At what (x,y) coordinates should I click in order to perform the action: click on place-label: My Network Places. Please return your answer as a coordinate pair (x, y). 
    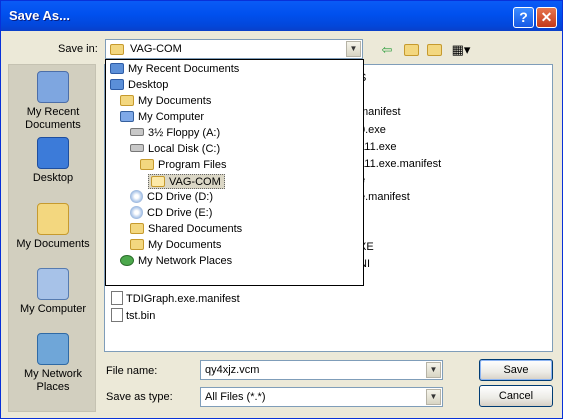
    Looking at the image, I should click on (53, 380).